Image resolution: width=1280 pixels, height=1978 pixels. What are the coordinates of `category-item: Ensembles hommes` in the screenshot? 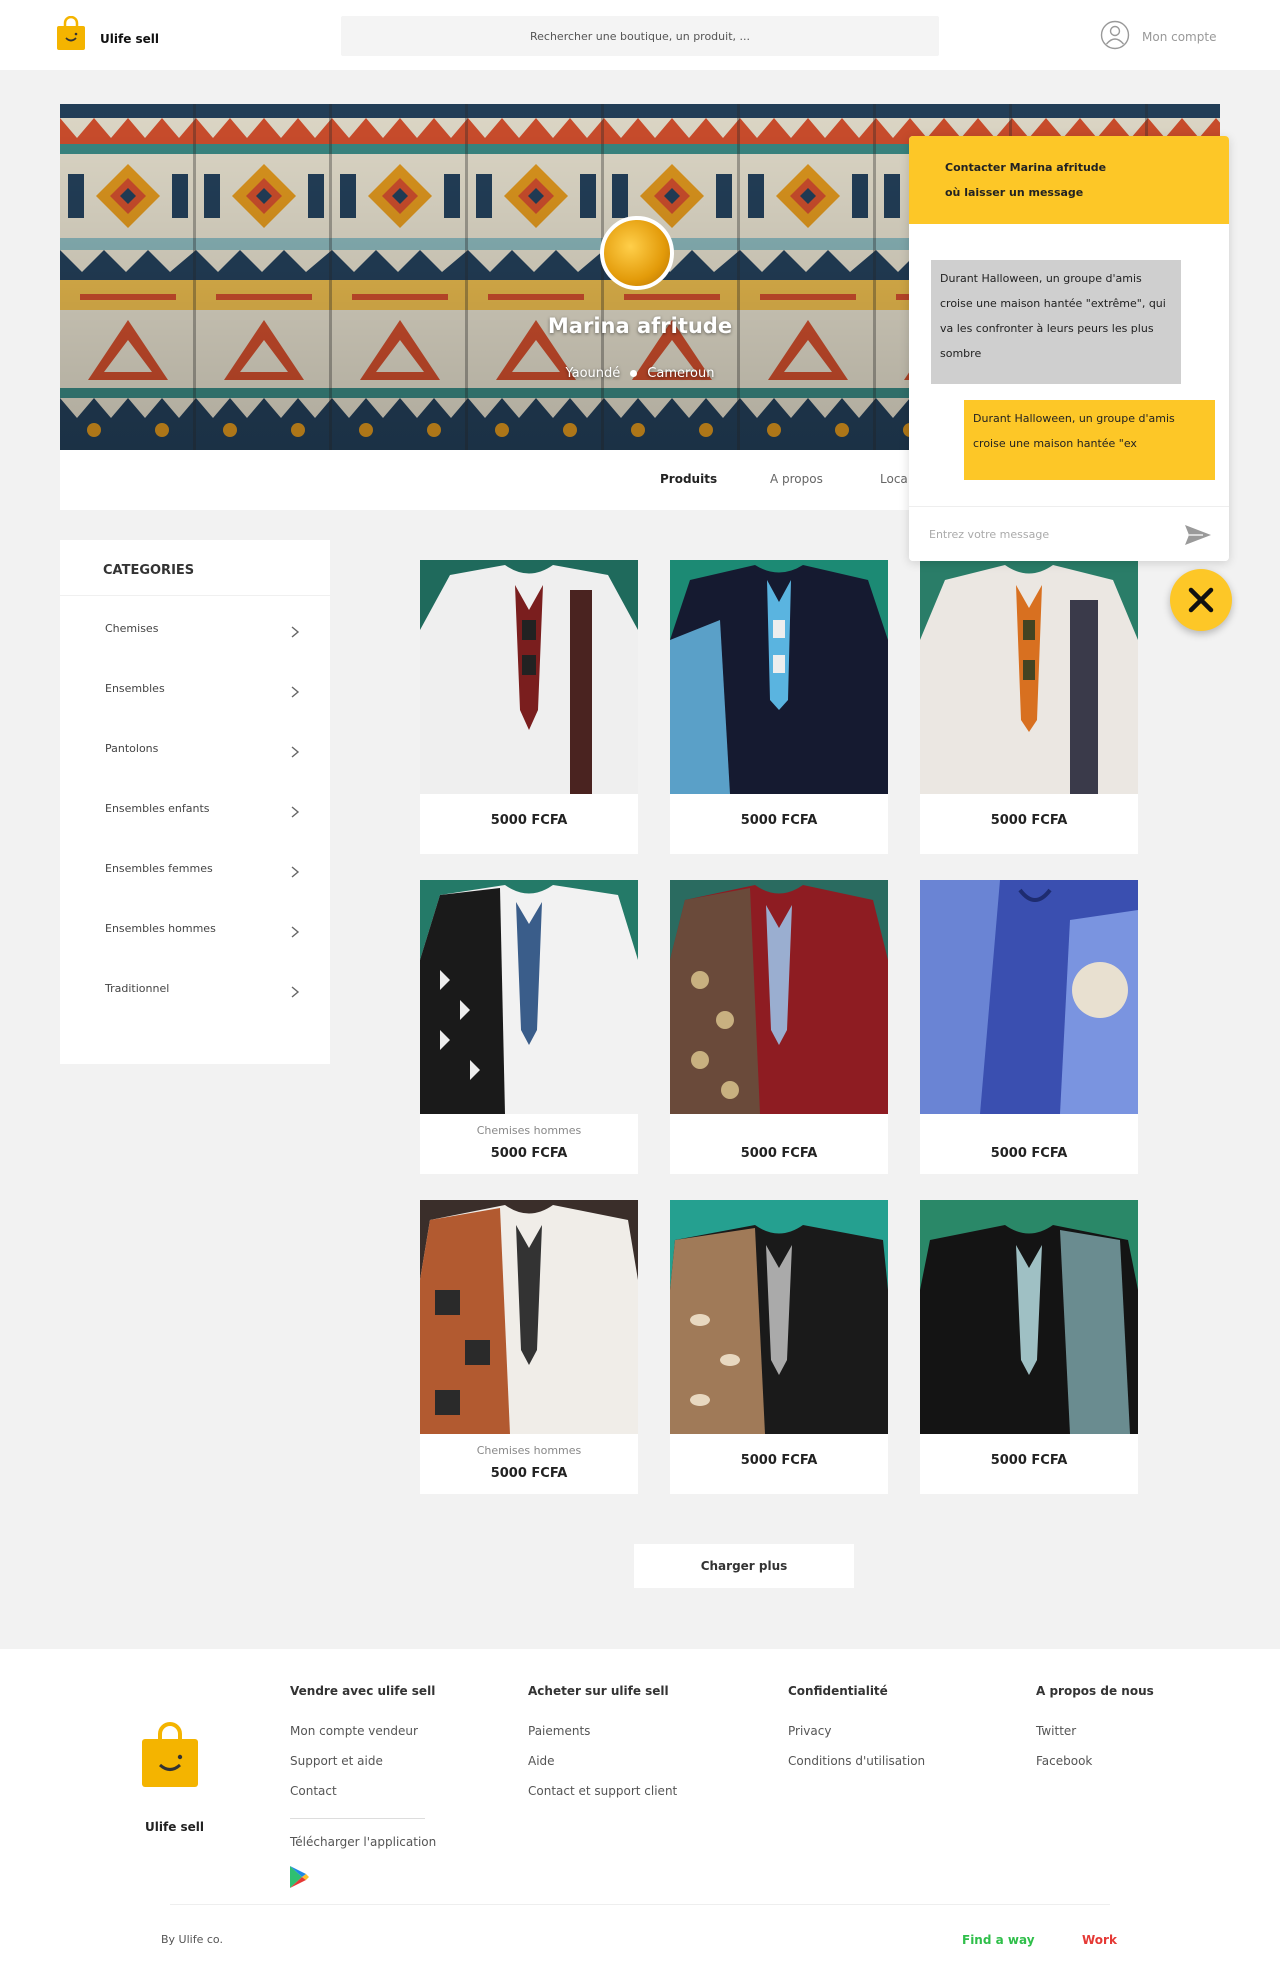 It's located at (205, 932).